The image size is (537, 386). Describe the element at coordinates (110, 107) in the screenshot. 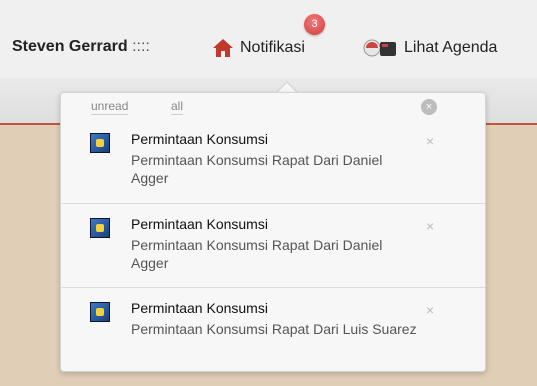

I see `filter-unread: unread` at that location.